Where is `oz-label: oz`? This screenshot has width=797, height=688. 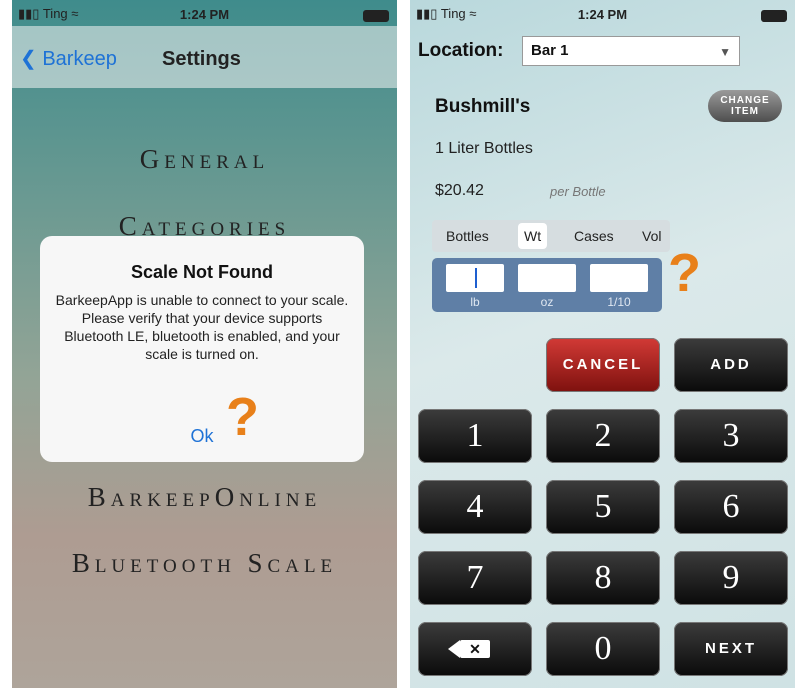 oz-label: oz is located at coordinates (547, 302).